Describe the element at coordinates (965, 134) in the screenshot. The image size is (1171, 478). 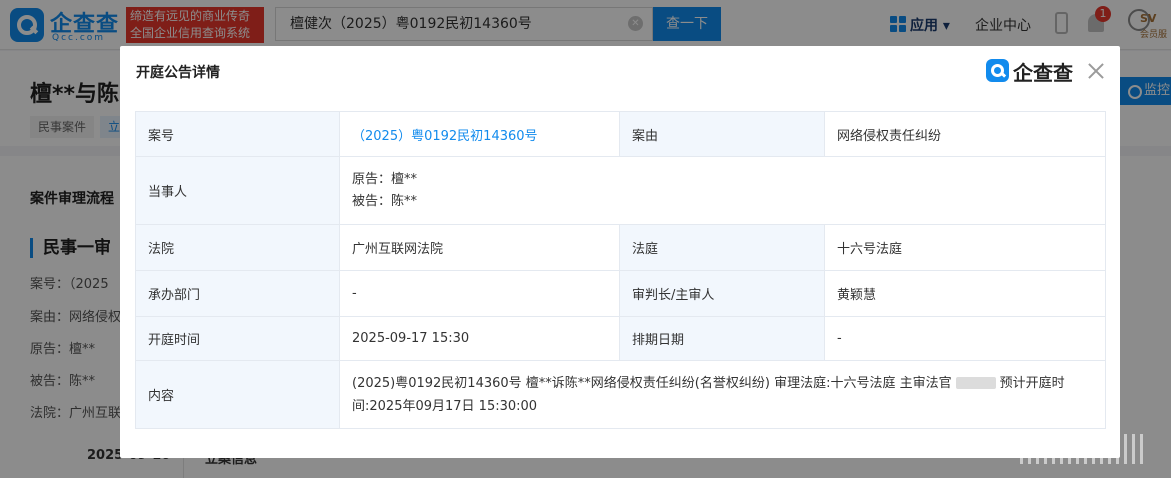
I see `cause-value: 网络侵权责任纠纷` at that location.